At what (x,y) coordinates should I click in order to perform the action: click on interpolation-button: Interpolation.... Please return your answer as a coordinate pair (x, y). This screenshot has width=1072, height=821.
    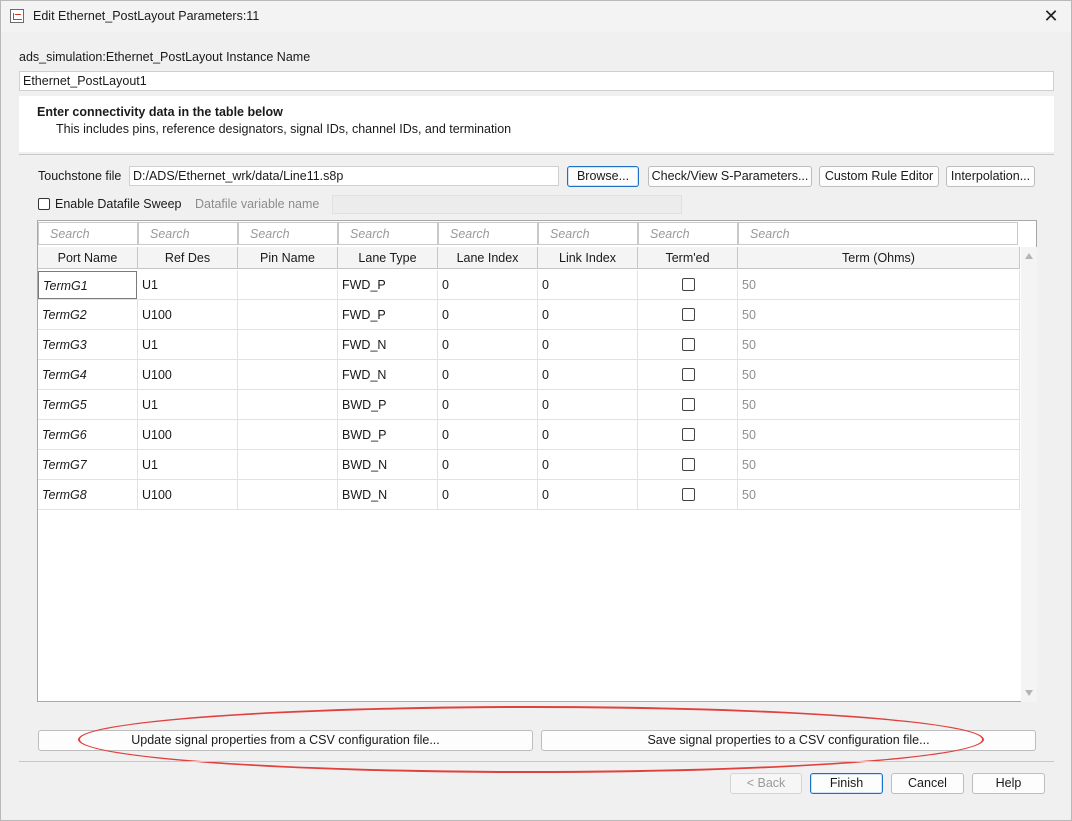
    Looking at the image, I should click on (990, 176).